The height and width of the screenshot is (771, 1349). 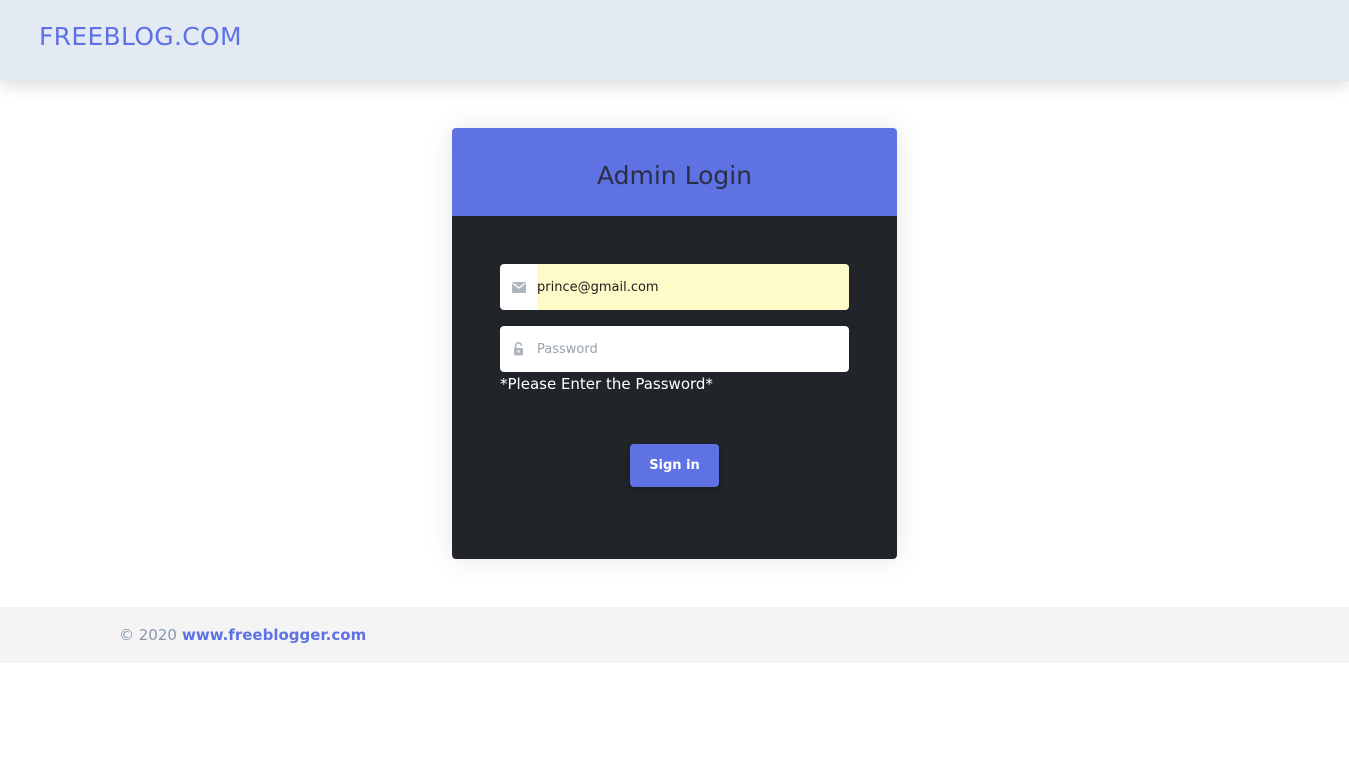 I want to click on envelope-icon, so click(x=518, y=287).